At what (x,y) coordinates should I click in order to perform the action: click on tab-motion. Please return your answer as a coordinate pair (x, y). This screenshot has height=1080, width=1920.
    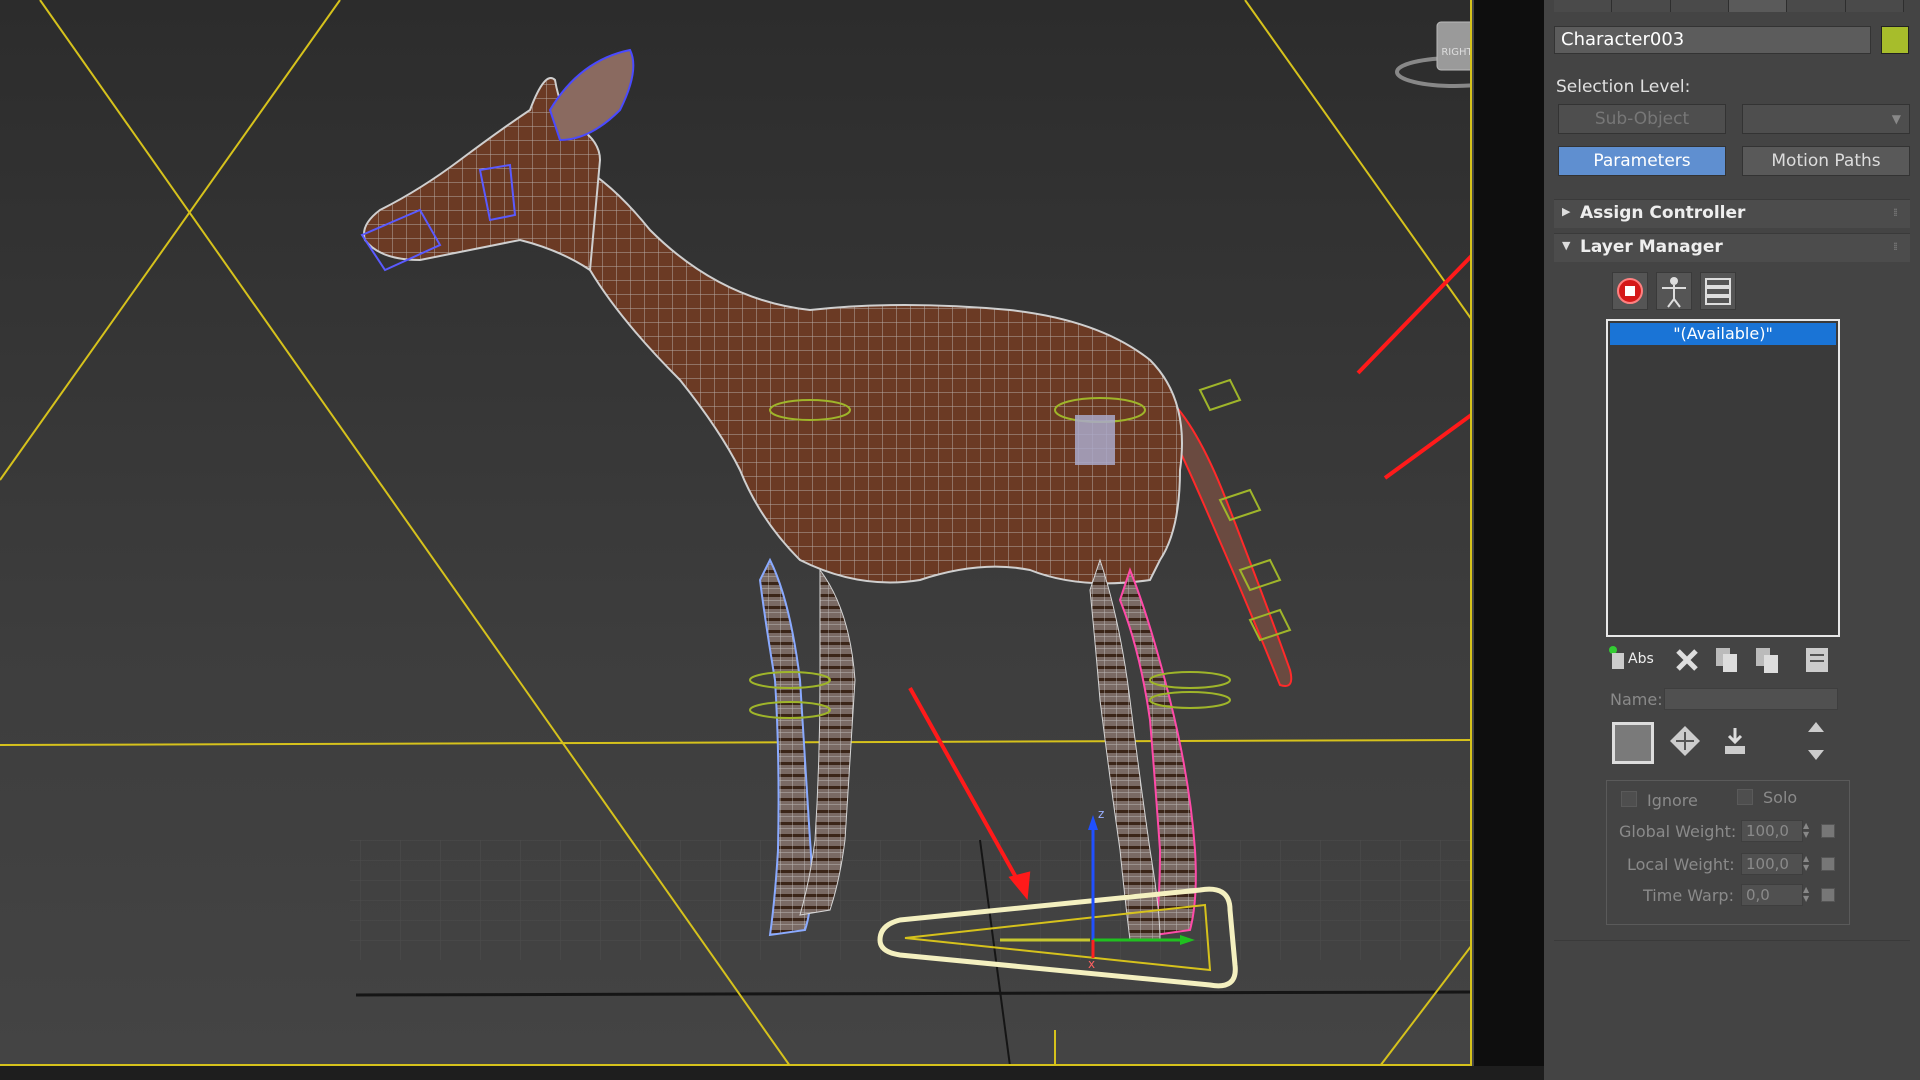
    Looking at the image, I should click on (1758, 6).